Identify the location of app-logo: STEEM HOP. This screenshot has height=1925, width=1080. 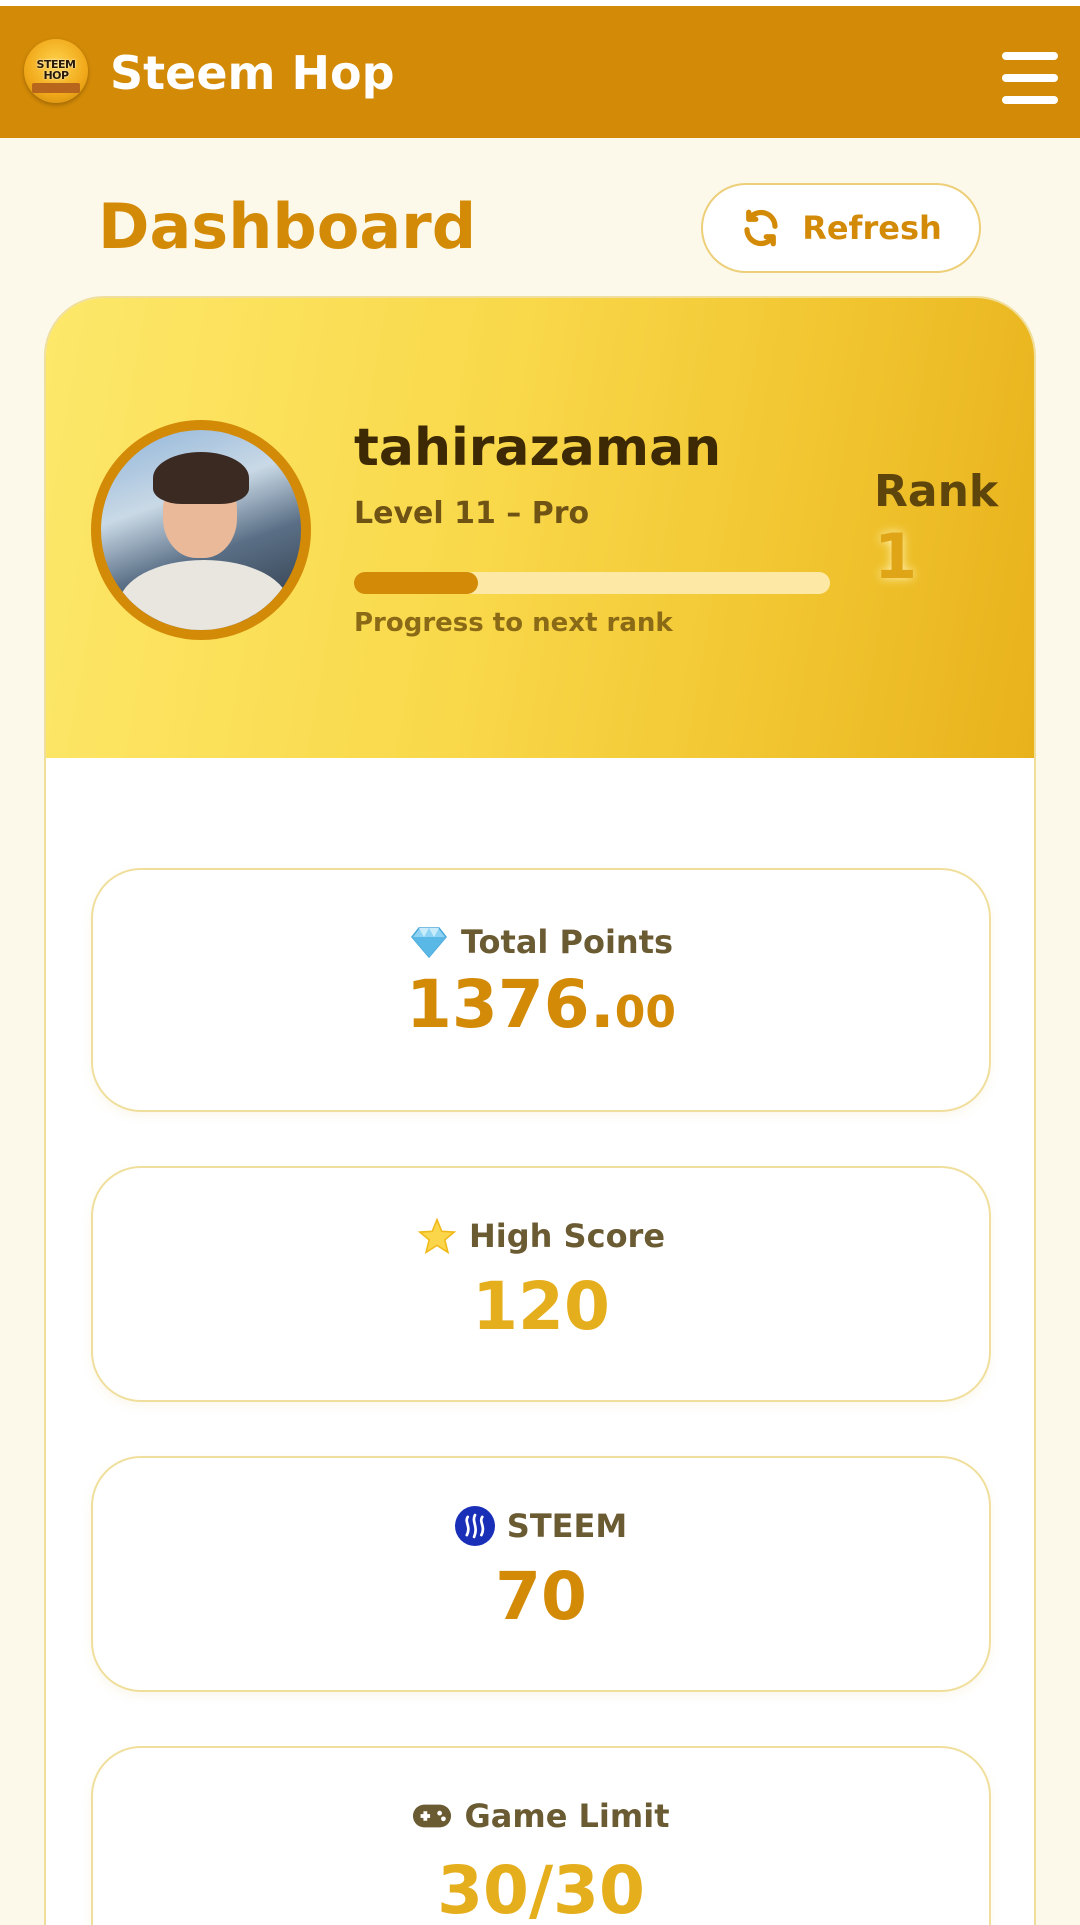
(56, 71).